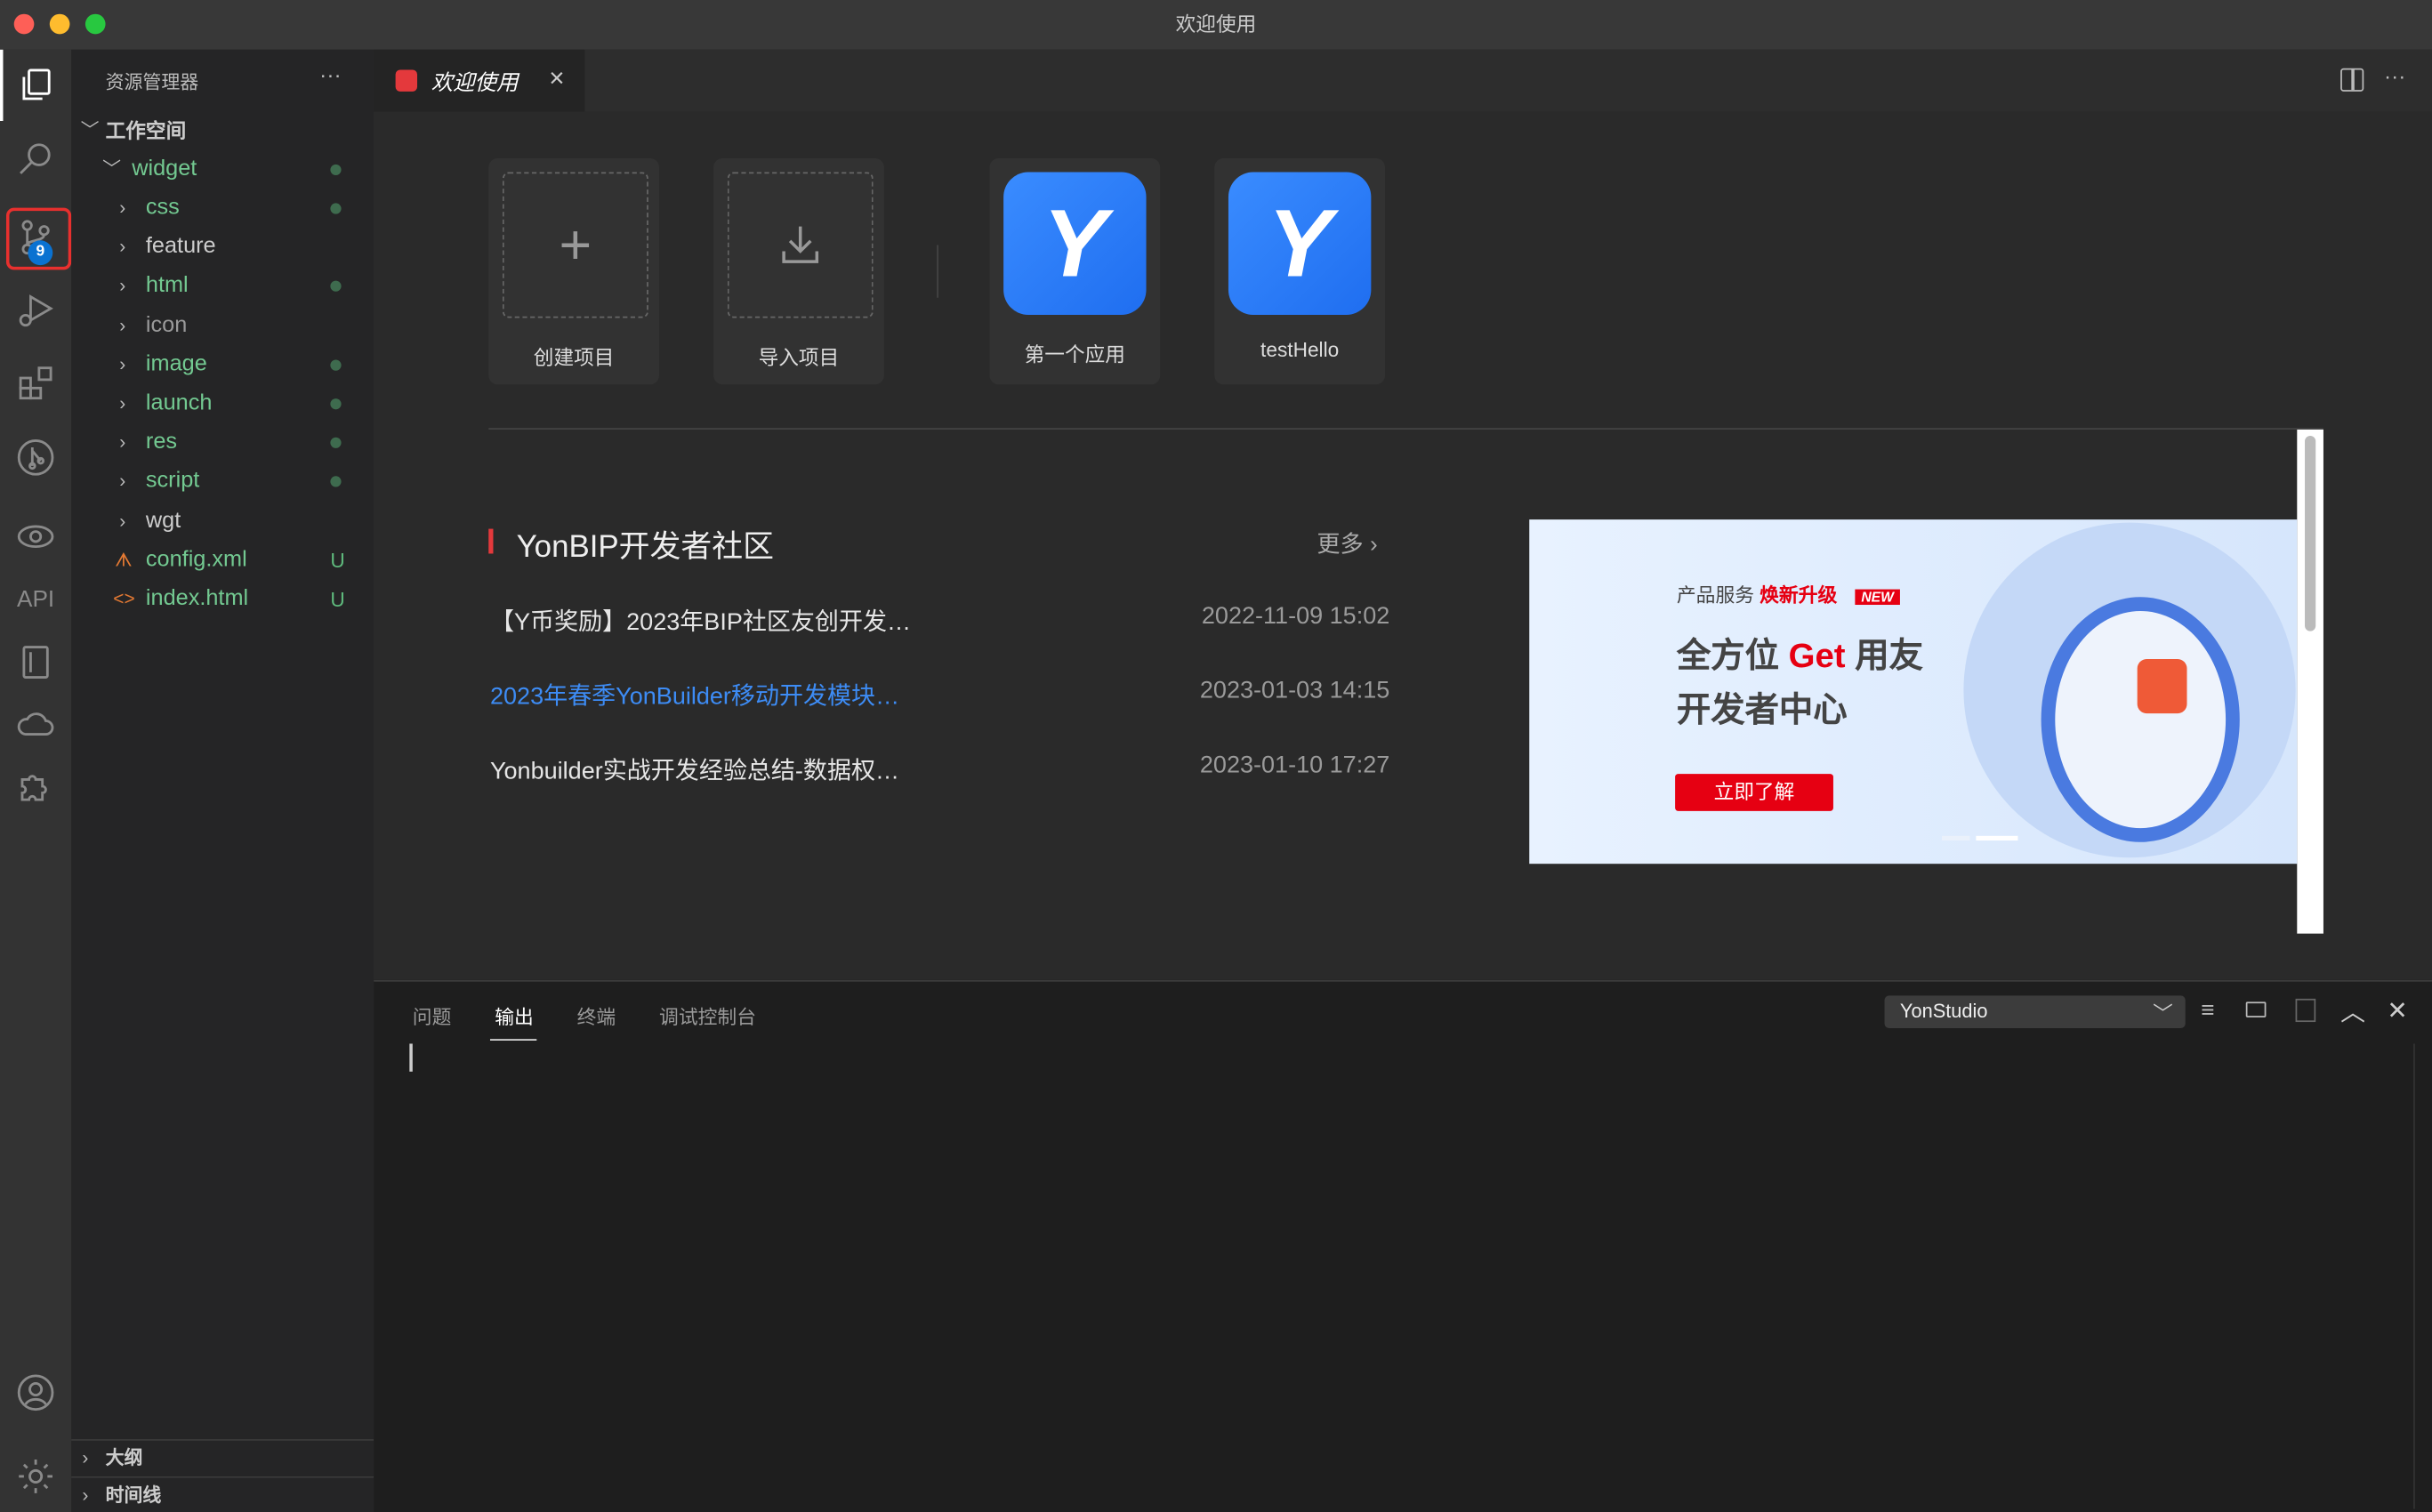 The height and width of the screenshot is (1512, 2432). Describe the element at coordinates (222, 288) in the screenshot. I see `tree-item-html: › html` at that location.